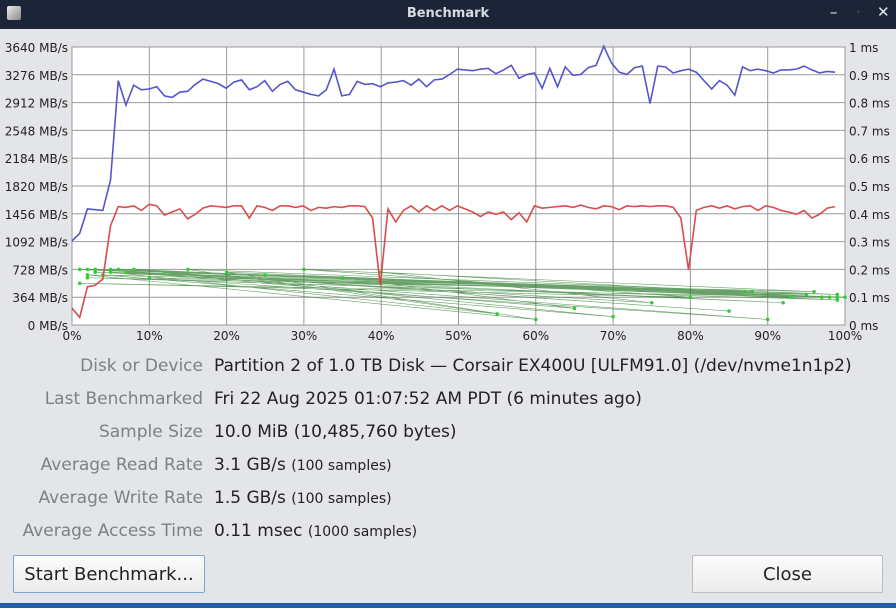 This screenshot has height=608, width=896. What do you see at coordinates (845, 336) in the screenshot?
I see `x-tick-label: 100%` at bounding box center [845, 336].